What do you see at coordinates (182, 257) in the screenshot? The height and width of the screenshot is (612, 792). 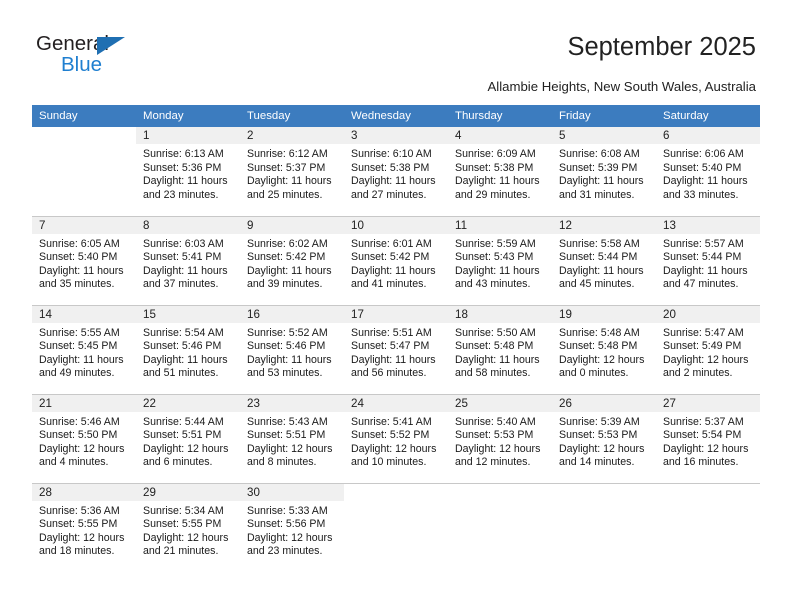 I see `sunset-text: Sunset: 5:41 PM` at bounding box center [182, 257].